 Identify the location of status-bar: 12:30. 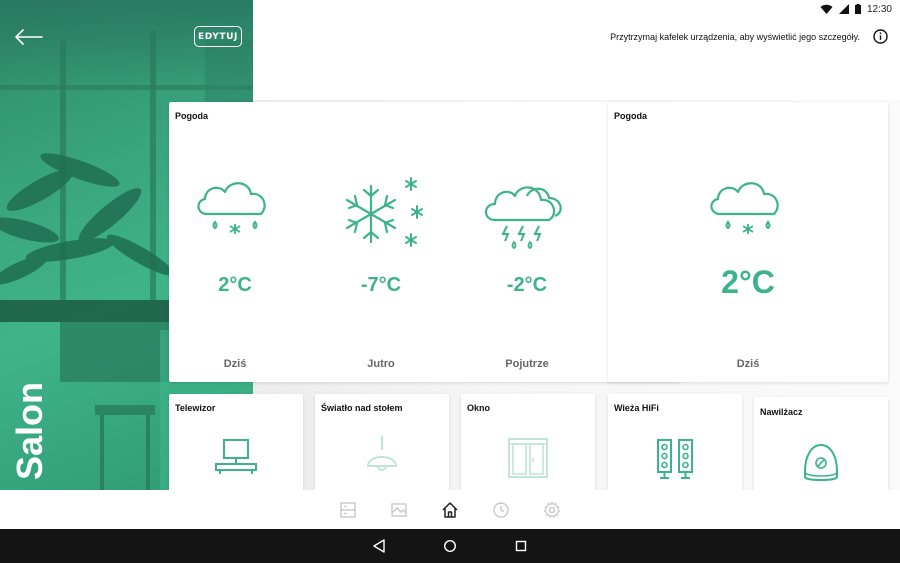
(856, 9).